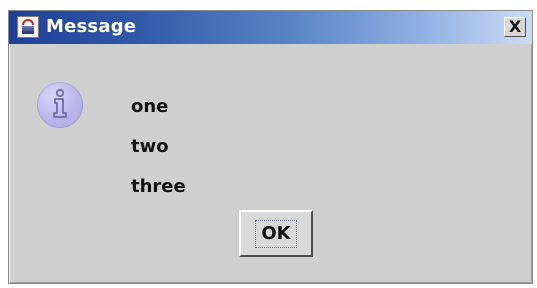 This screenshot has width=537, height=288. I want to click on java-app-icon, so click(28, 27).